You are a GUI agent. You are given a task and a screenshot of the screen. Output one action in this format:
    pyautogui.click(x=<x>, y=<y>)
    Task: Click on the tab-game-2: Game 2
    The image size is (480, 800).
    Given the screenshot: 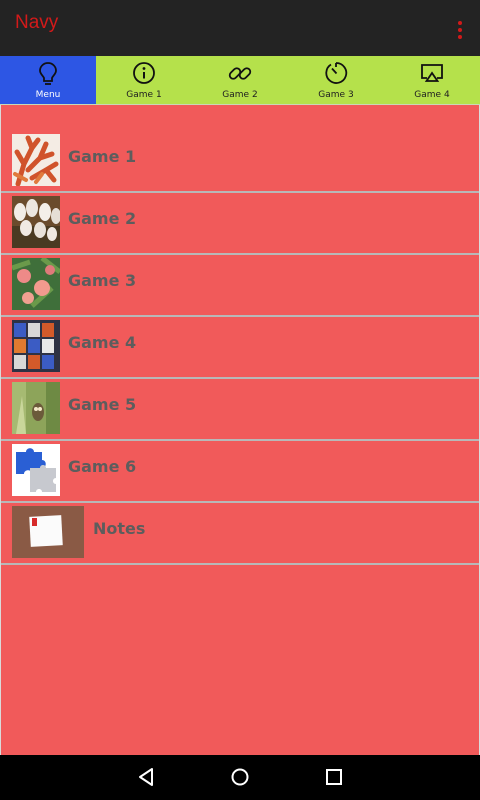 What is the action you would take?
    pyautogui.click(x=240, y=80)
    